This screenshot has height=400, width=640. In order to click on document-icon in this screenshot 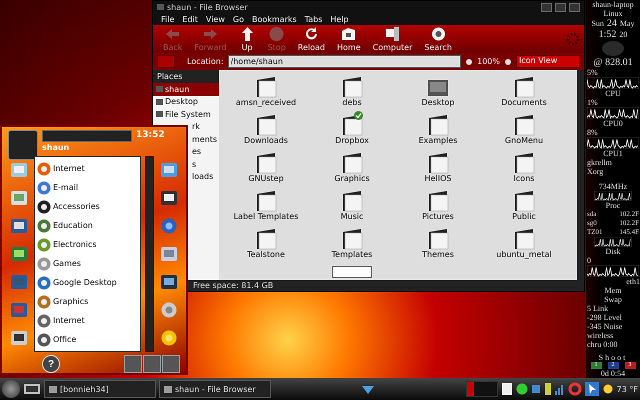, I will do `click(506, 389)`.